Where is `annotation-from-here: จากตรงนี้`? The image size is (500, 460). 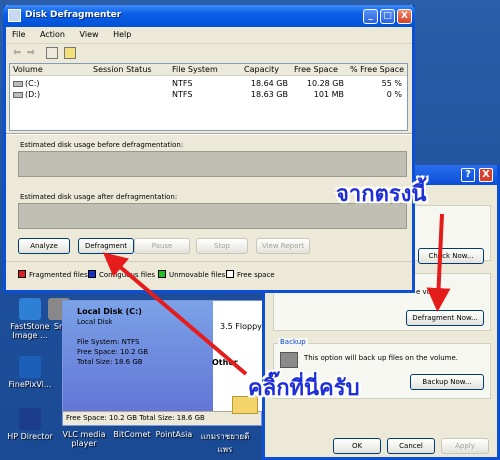
annotation-from-here: จากตรงนี้ is located at coordinates (381, 194).